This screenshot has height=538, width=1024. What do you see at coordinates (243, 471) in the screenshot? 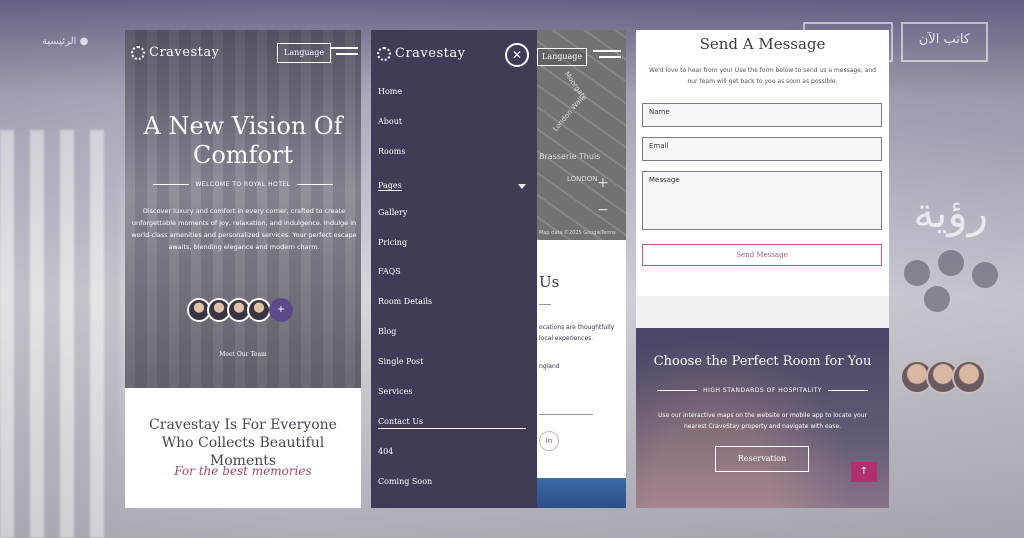
I see `script-tagline: For the best memories` at bounding box center [243, 471].